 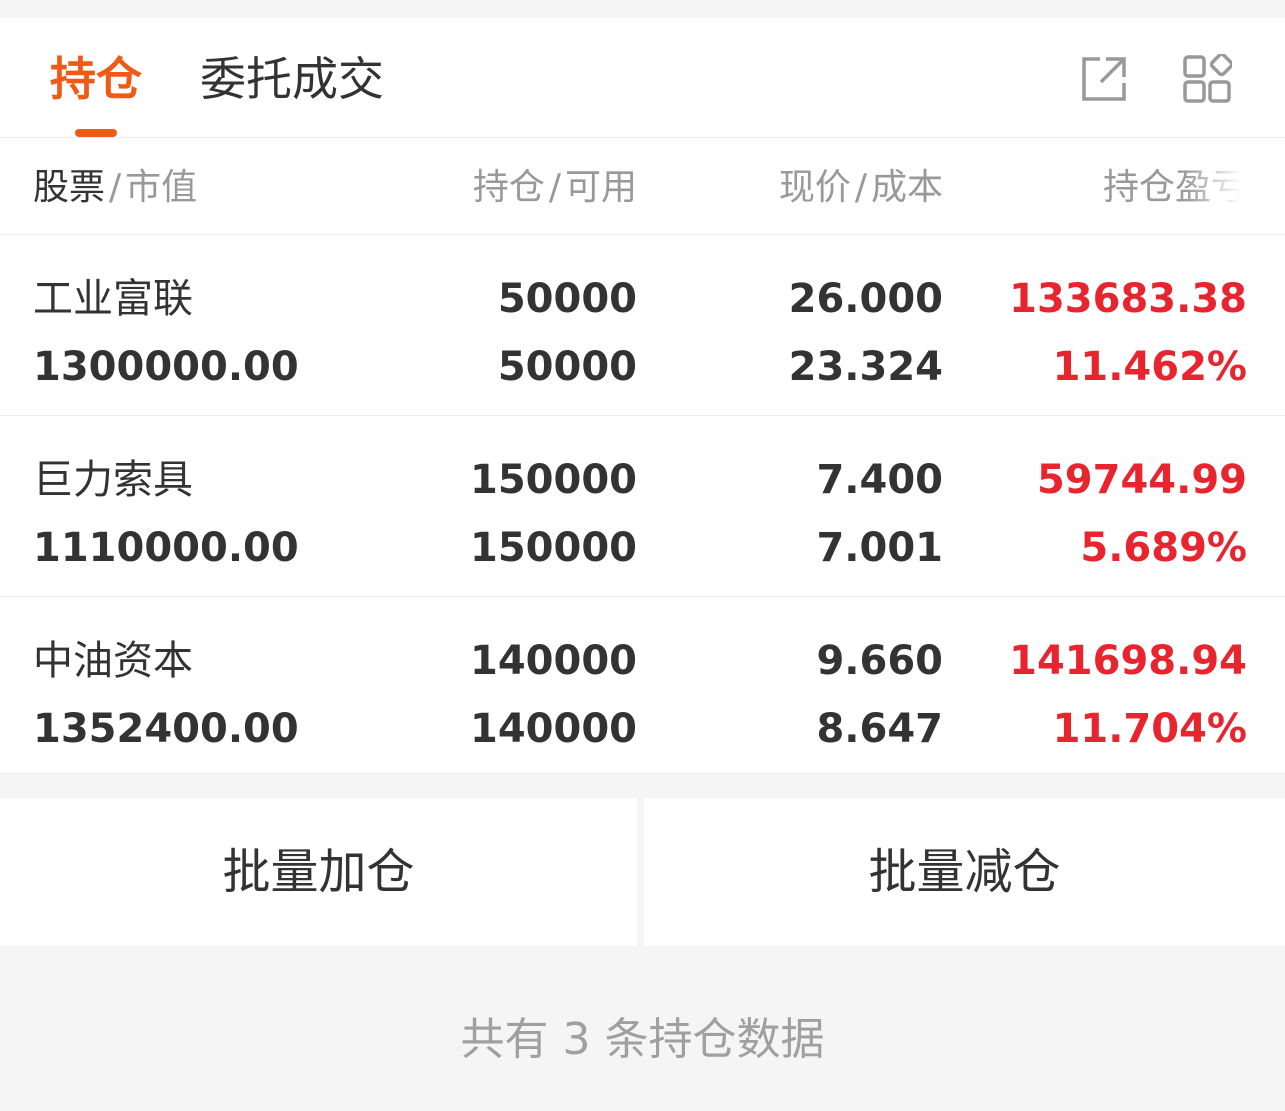 I want to click on apps-grid-icon, so click(x=1208, y=78).